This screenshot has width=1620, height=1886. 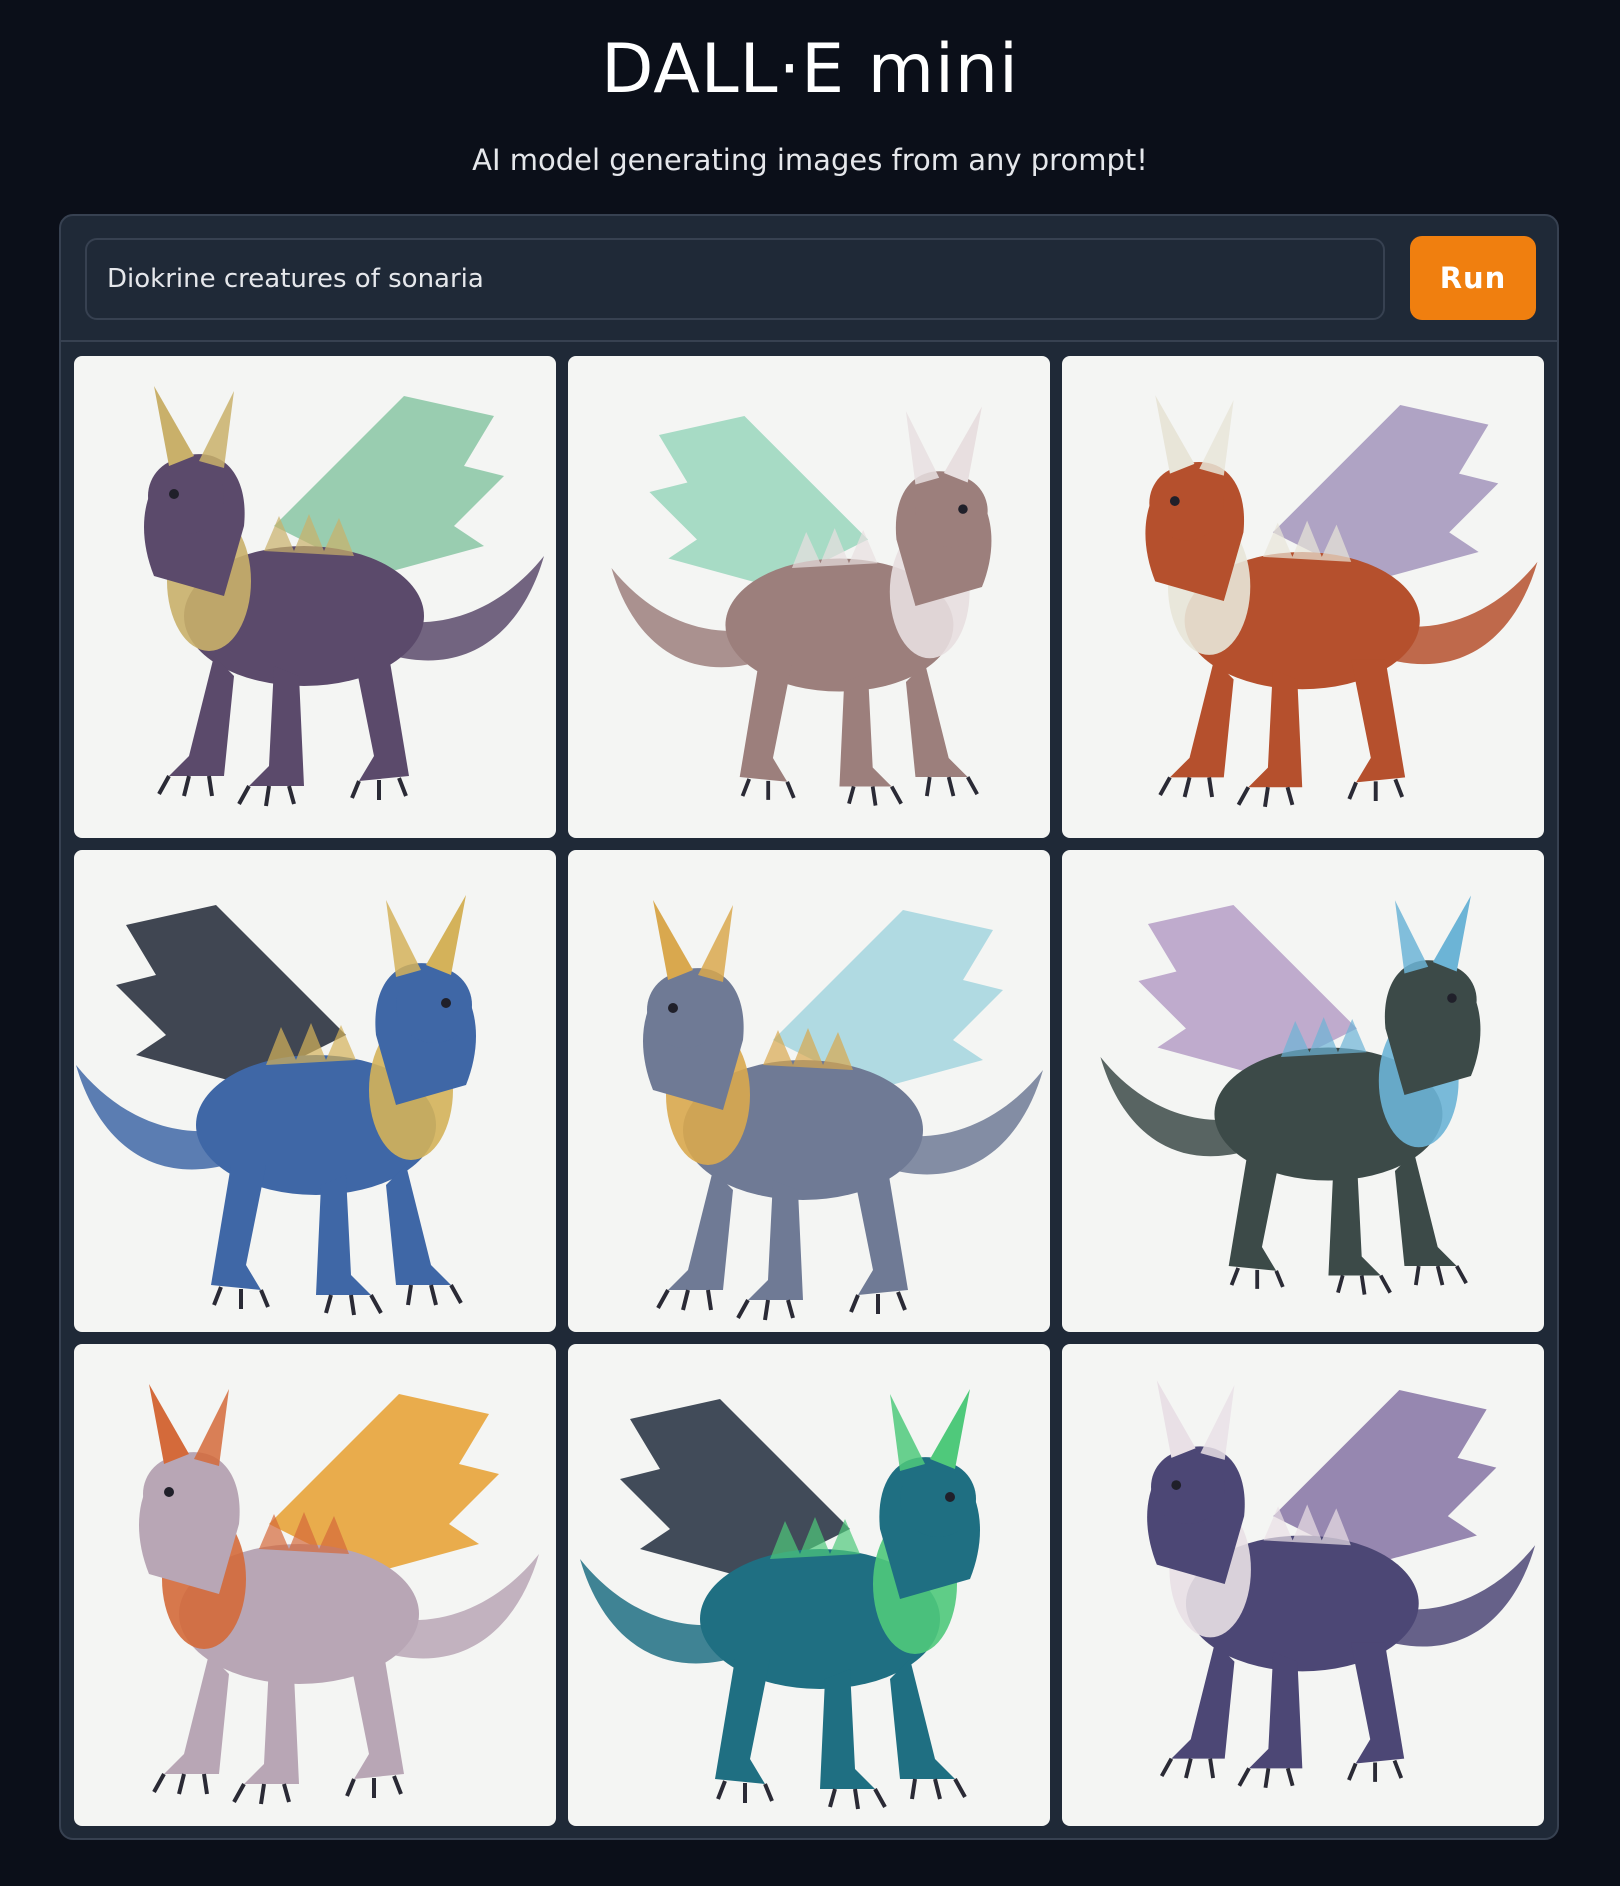 I want to click on prompt-bar: Run, so click(x=809, y=279).